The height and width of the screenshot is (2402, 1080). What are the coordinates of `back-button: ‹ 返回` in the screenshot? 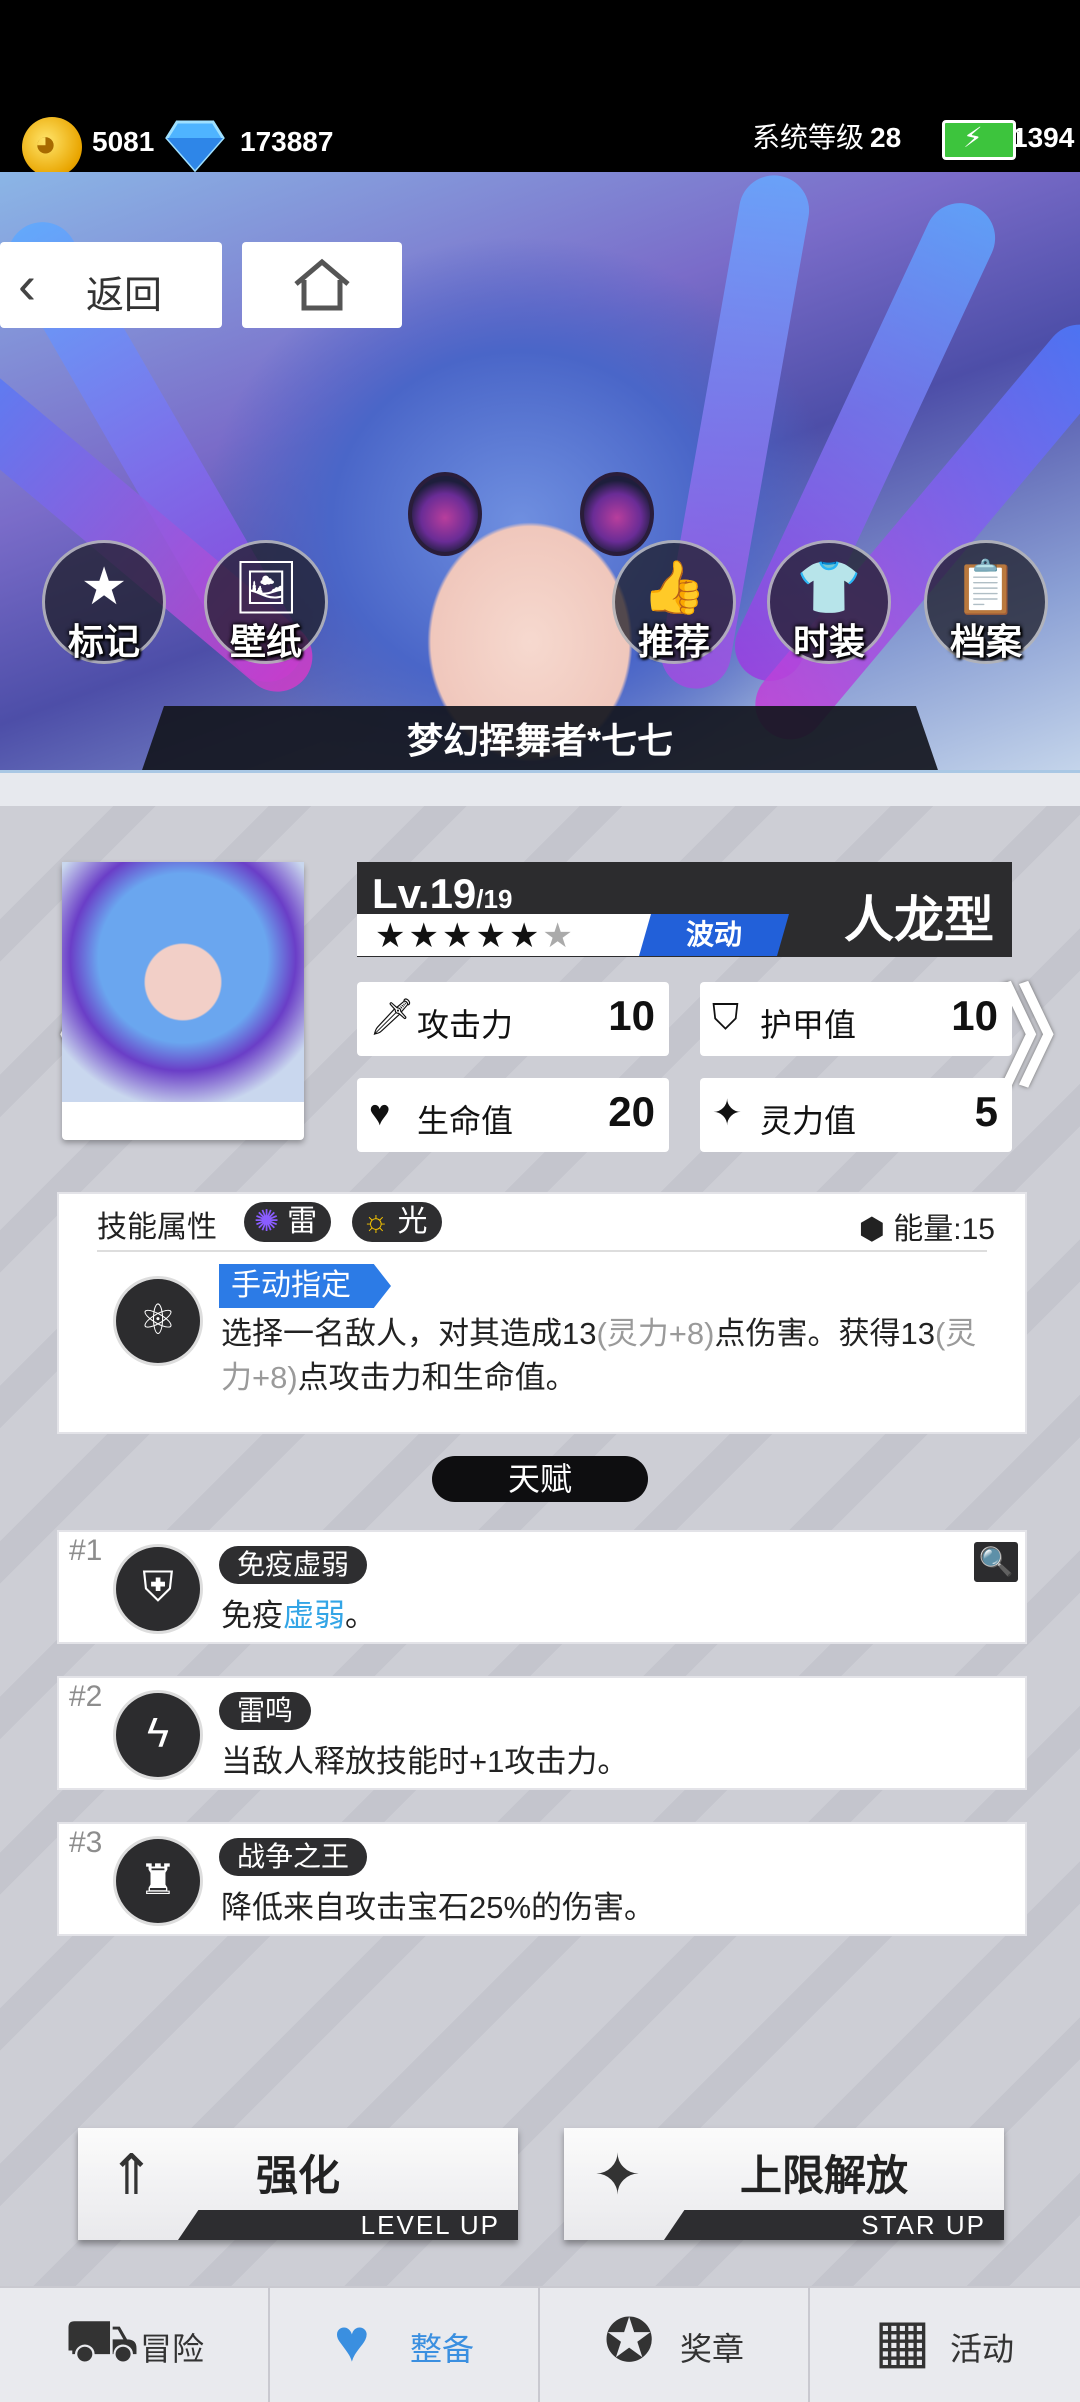 It's located at (111, 285).